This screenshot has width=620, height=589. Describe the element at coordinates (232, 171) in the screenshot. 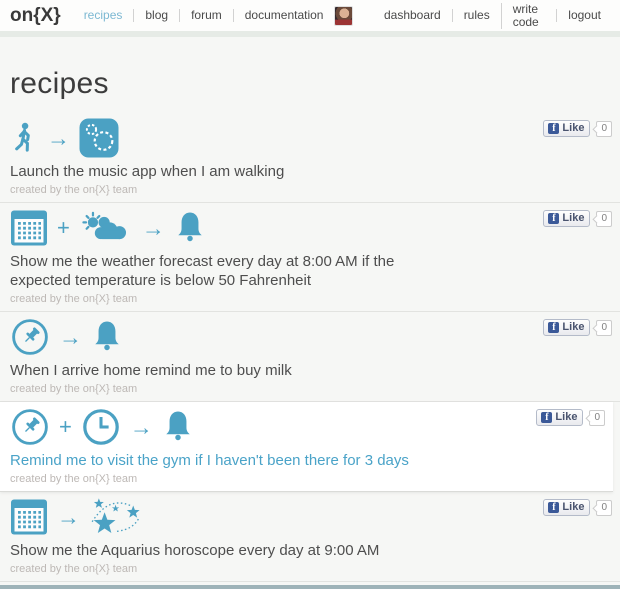

I see `recipe-title: Launch the music app when I am walking` at that location.